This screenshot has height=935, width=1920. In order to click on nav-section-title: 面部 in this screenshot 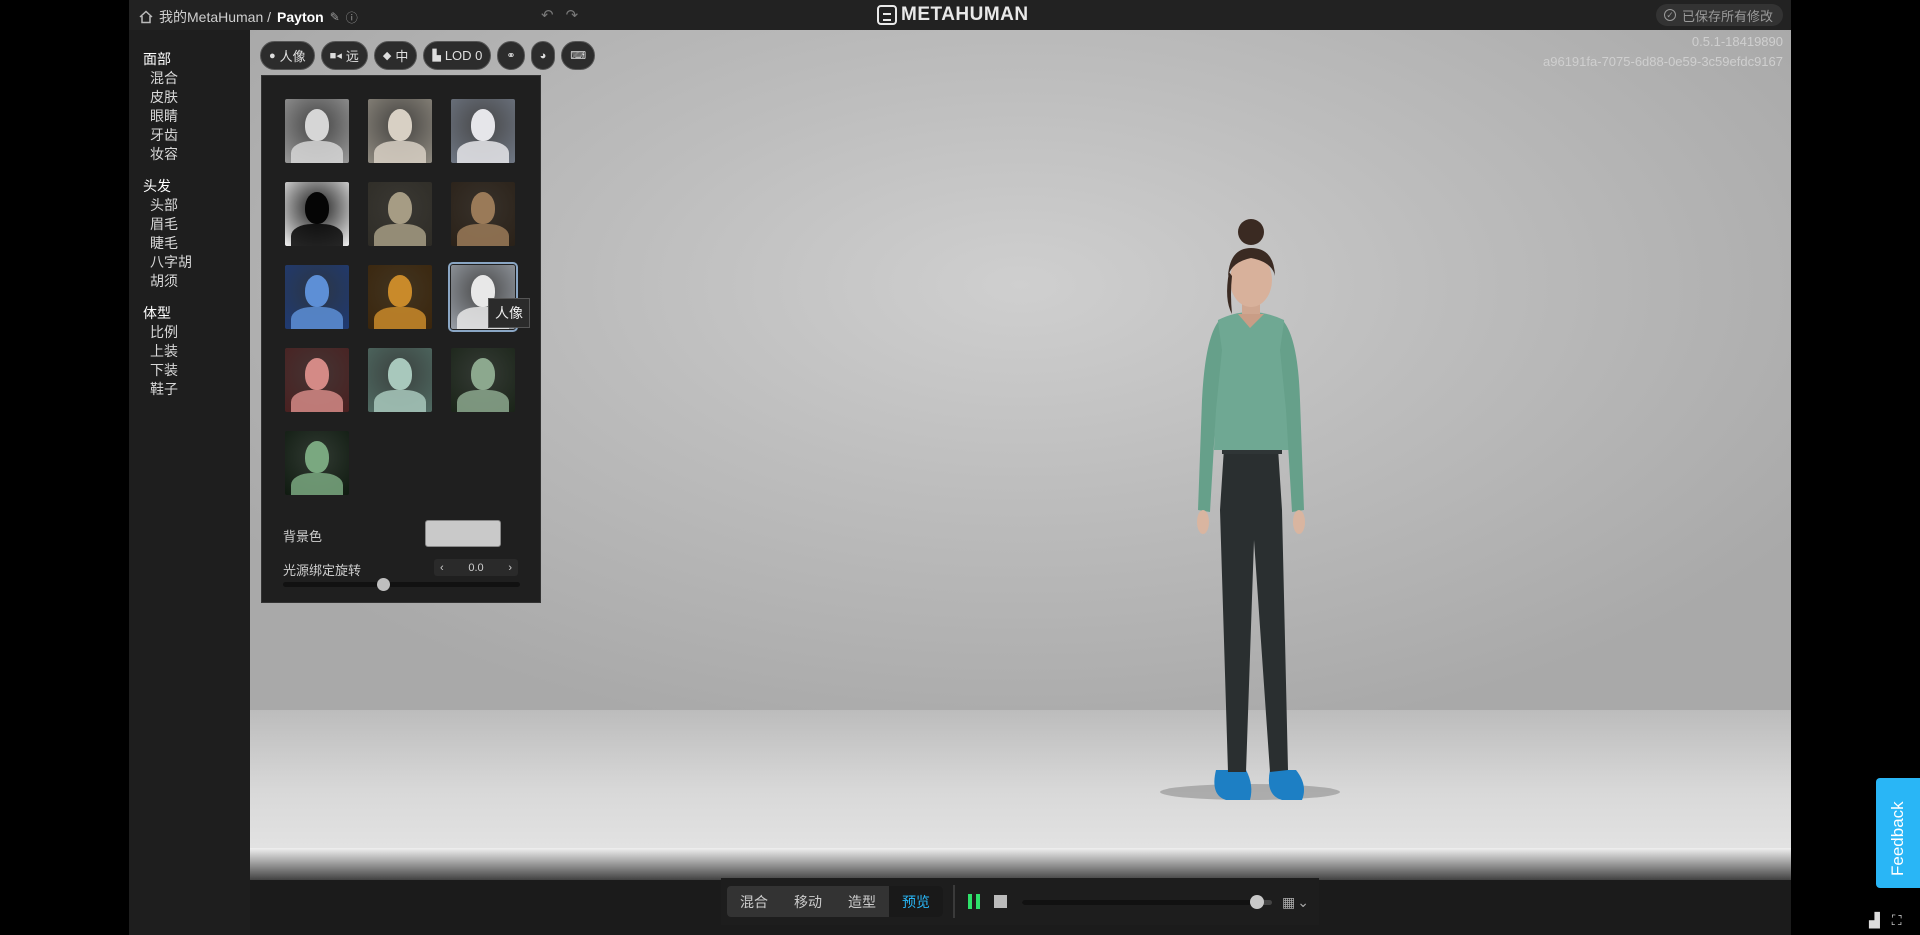, I will do `click(157, 59)`.